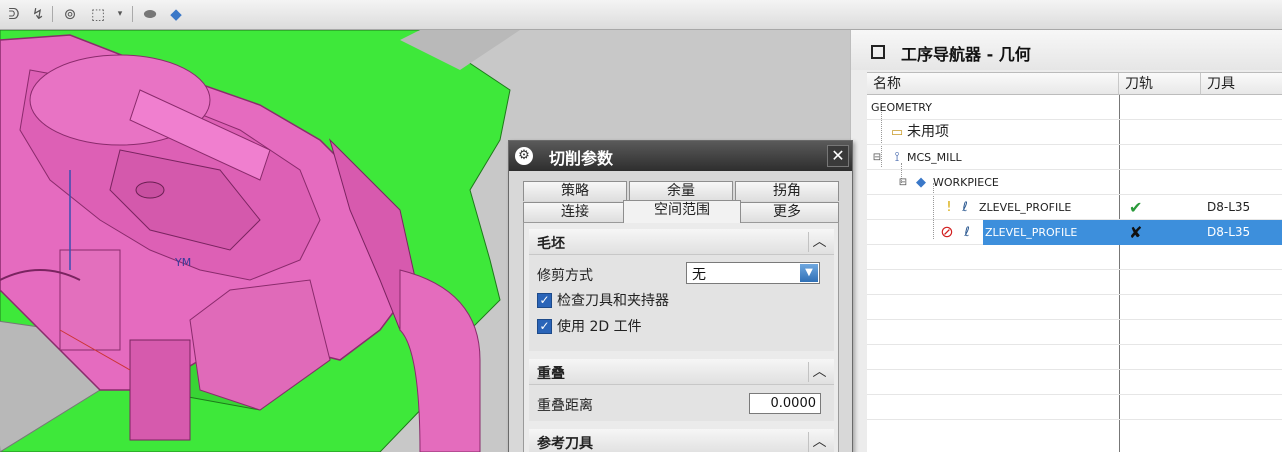 The width and height of the screenshot is (1282, 452). I want to click on column-header-path: 刀轨, so click(1160, 84).